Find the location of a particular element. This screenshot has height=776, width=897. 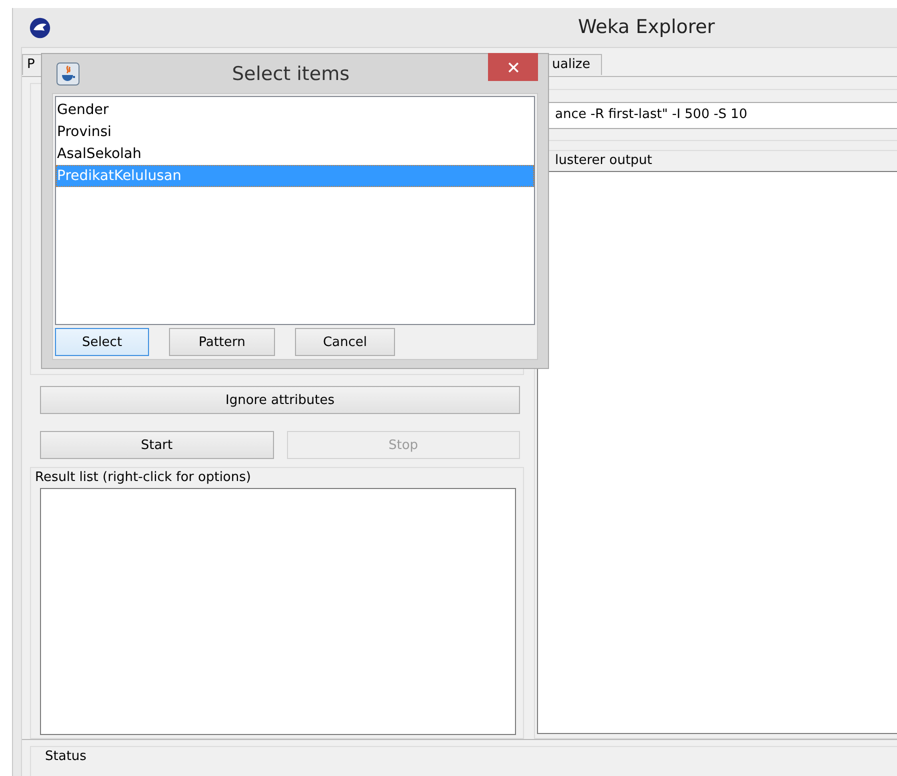

close-icon is located at coordinates (513, 67).